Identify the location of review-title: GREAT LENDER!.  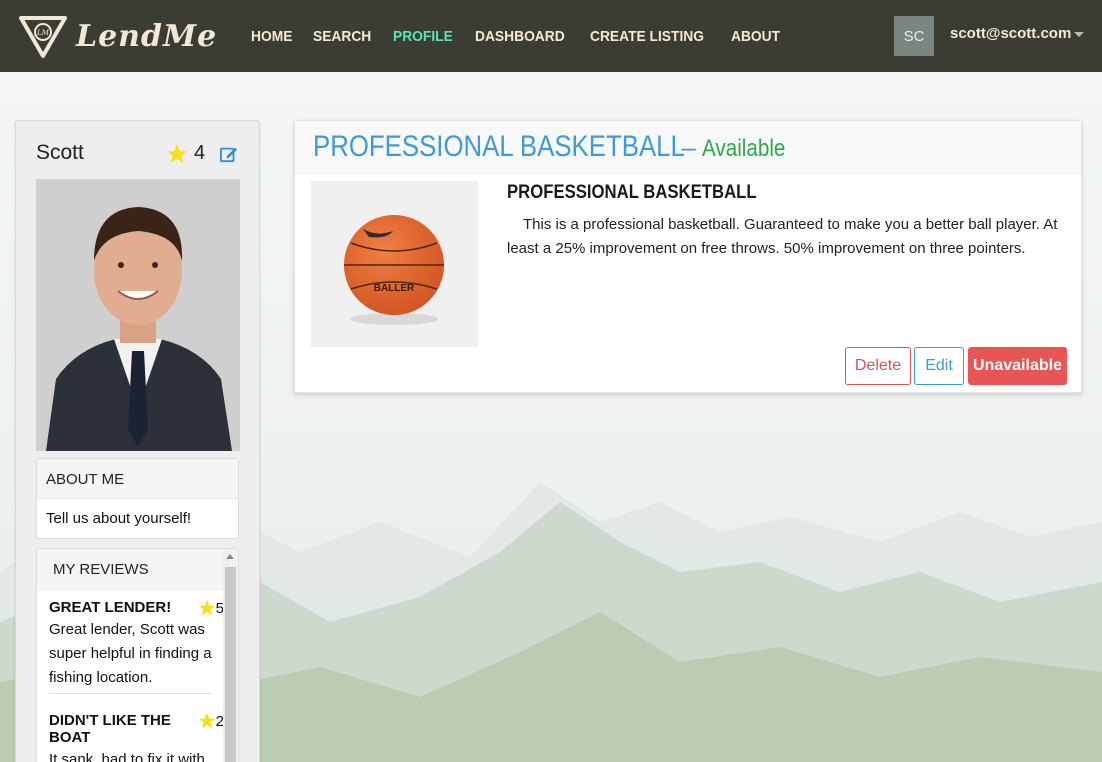
(110, 607).